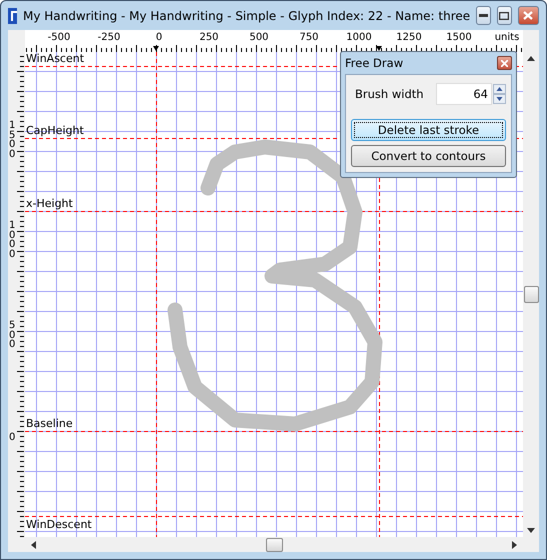 This screenshot has width=547, height=560. What do you see at coordinates (389, 94) in the screenshot?
I see `brush-width-label: Brush width` at bounding box center [389, 94].